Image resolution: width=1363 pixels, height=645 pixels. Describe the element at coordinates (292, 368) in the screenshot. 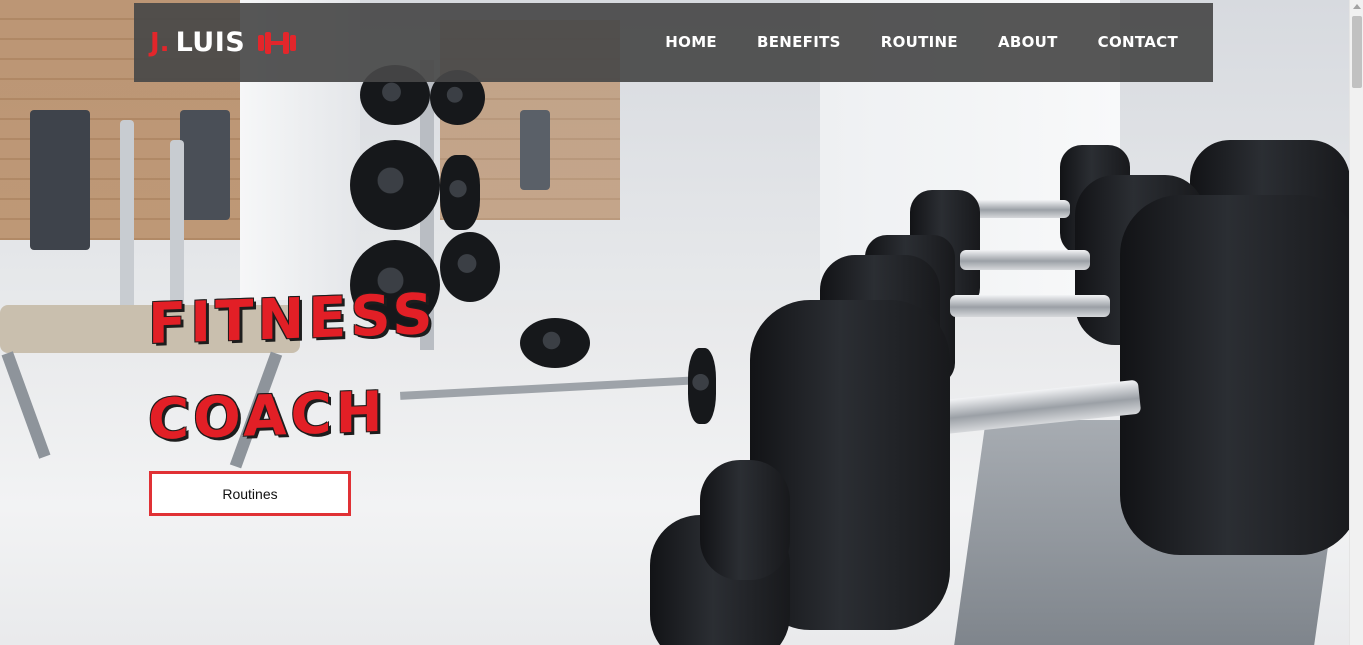

I see `hero-title: FITNESS COACH` at that location.